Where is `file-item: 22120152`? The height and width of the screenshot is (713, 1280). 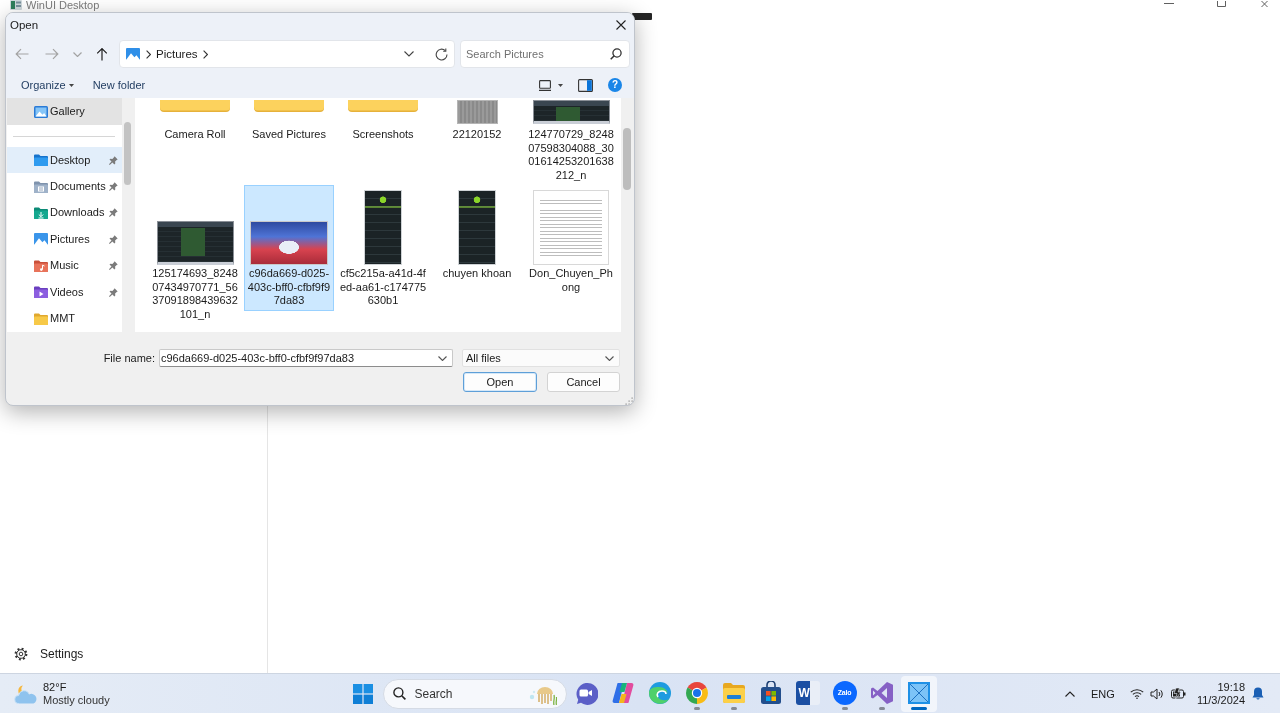
file-item: 22120152 is located at coordinates (477, 121).